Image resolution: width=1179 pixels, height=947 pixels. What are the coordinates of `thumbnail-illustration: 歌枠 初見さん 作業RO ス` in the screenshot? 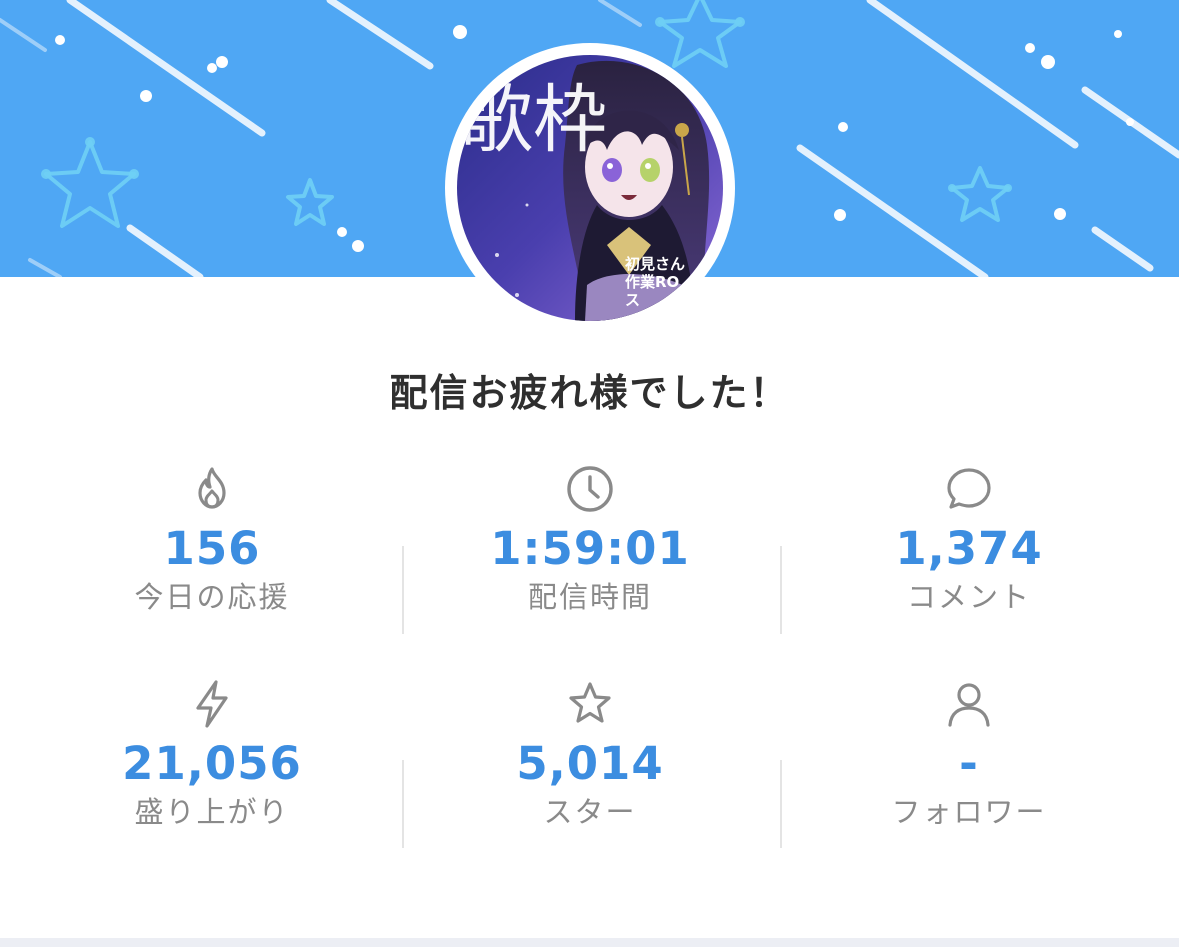 It's located at (590, 188).